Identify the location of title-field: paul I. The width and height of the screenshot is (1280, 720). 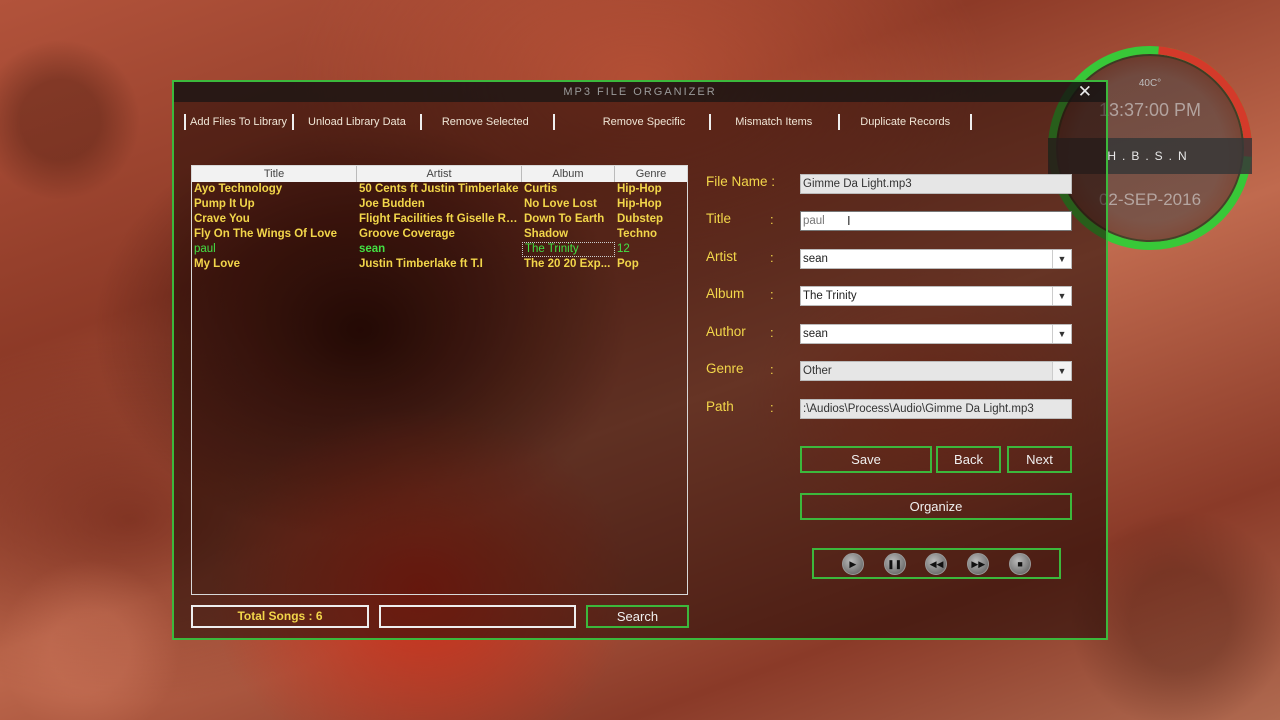
(936, 221).